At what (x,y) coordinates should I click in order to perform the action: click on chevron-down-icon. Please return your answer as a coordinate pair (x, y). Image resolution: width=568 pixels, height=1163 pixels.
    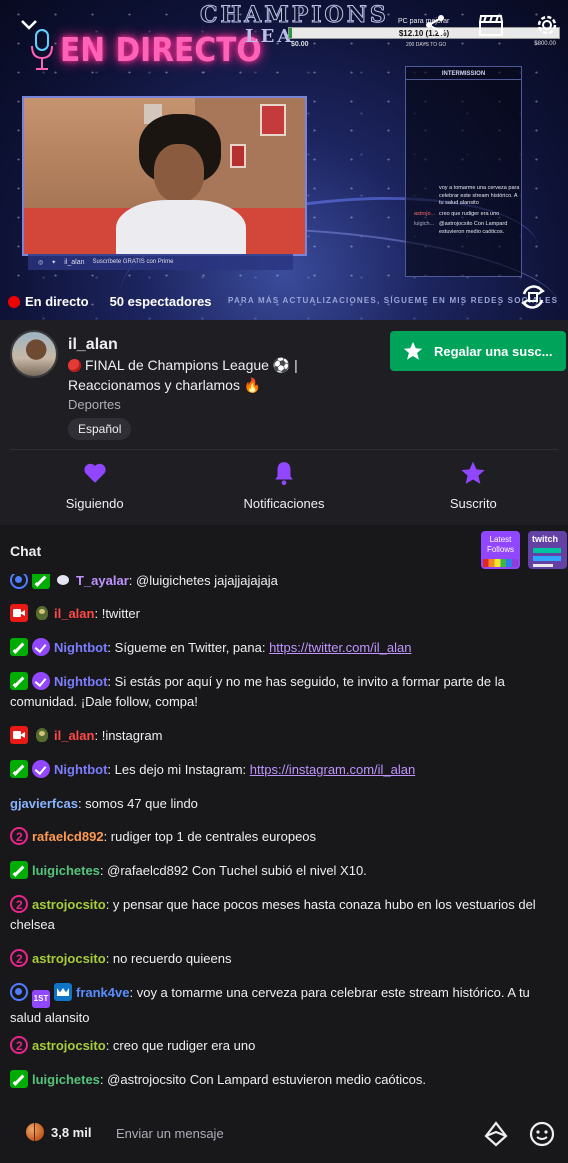
    Looking at the image, I should click on (29, 25).